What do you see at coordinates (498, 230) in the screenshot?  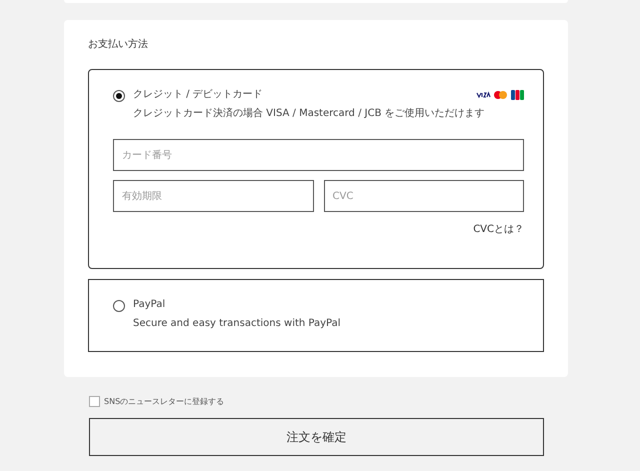 I see `help-link: CVCとは？` at bounding box center [498, 230].